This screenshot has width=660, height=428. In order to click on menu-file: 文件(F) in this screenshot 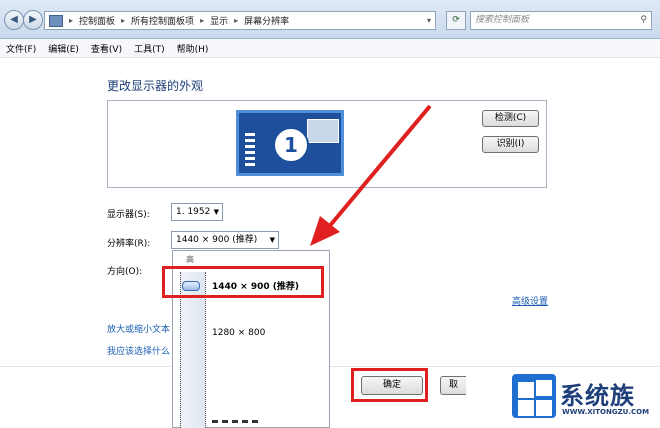, I will do `click(21, 48)`.